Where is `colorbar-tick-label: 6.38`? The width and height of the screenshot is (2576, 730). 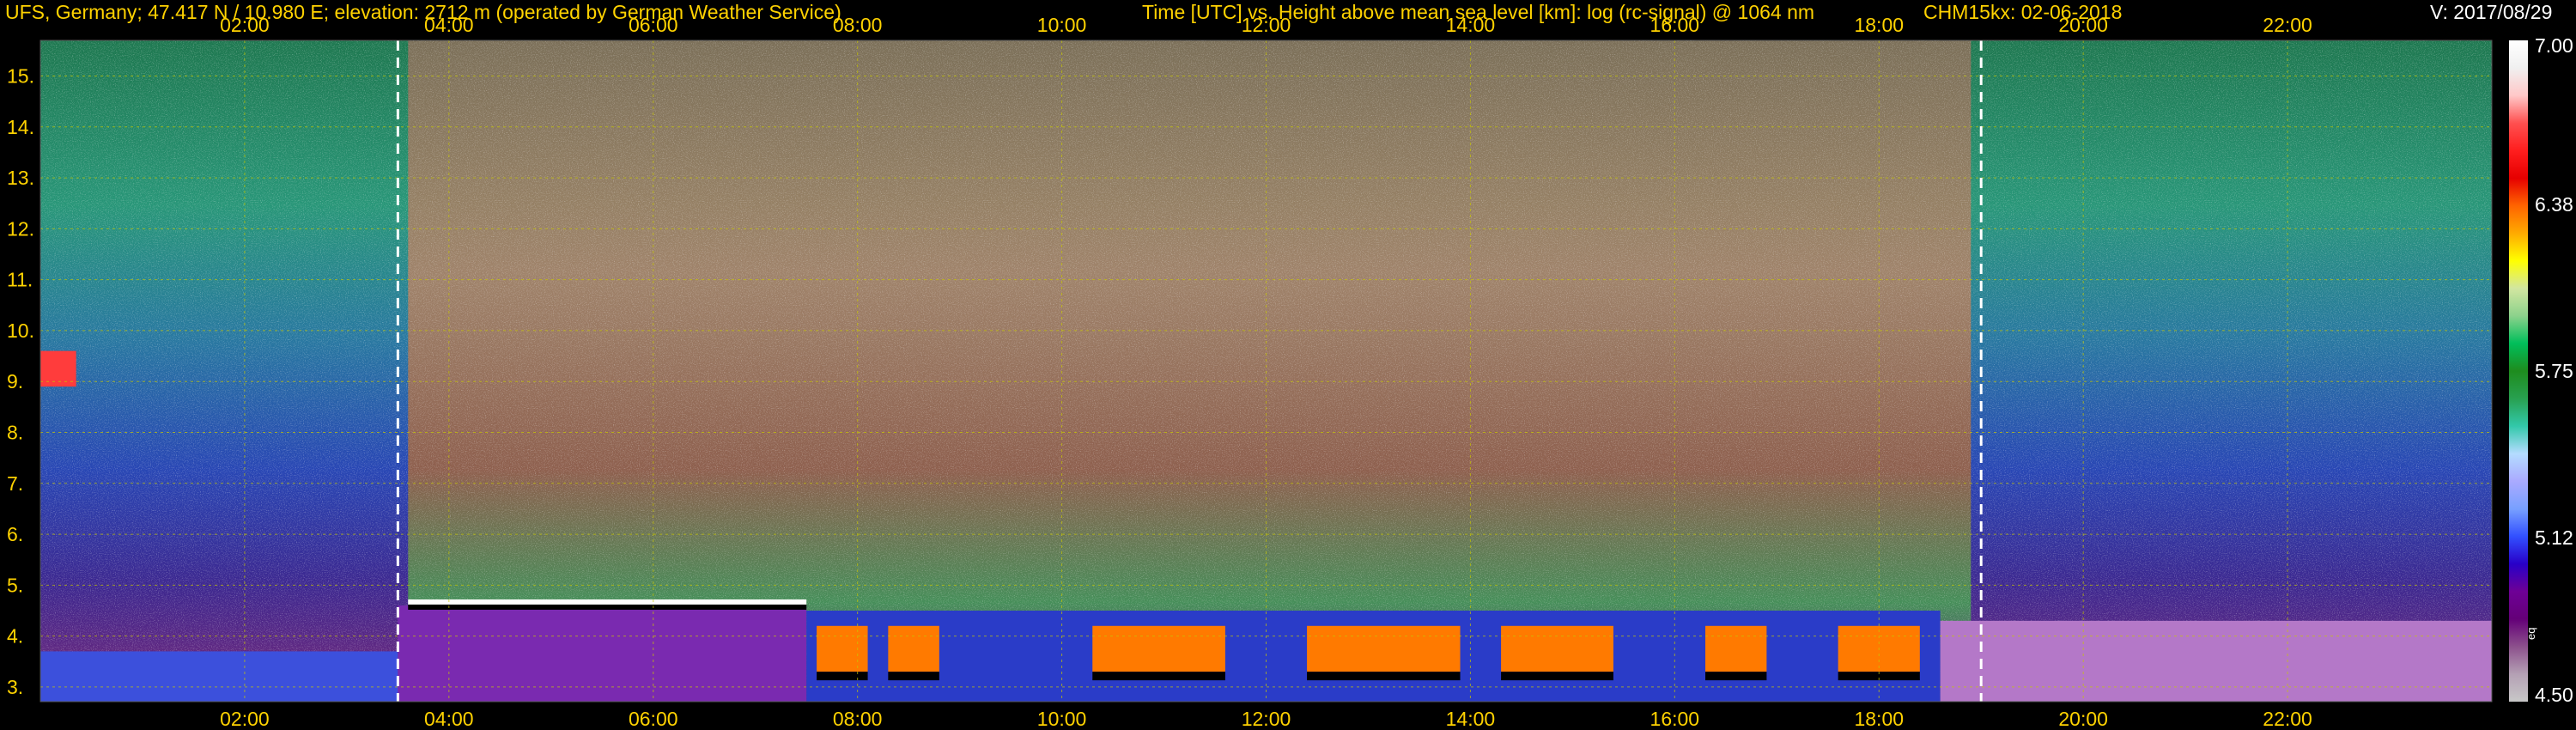
colorbar-tick-label: 6.38 is located at coordinates (2554, 204).